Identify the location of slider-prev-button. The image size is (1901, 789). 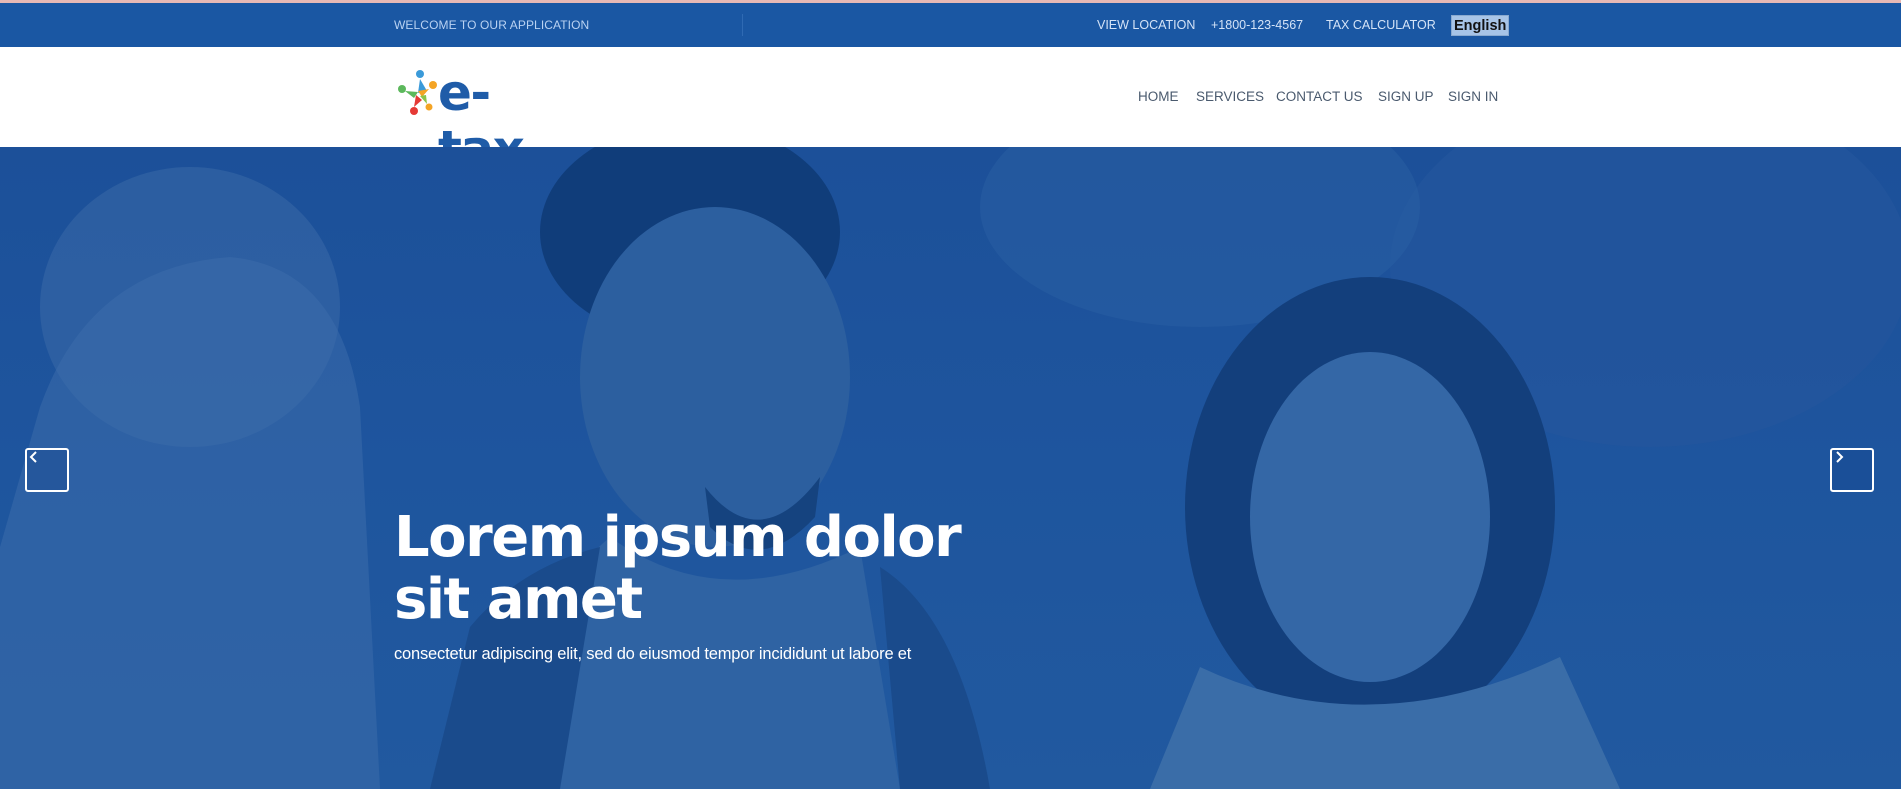
(47, 470).